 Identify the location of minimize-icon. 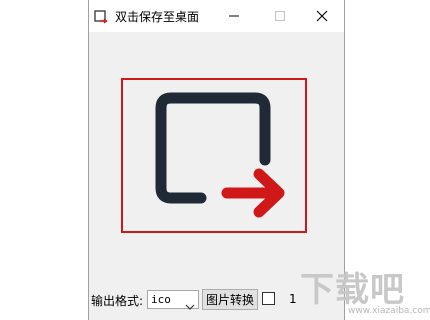
(234, 16).